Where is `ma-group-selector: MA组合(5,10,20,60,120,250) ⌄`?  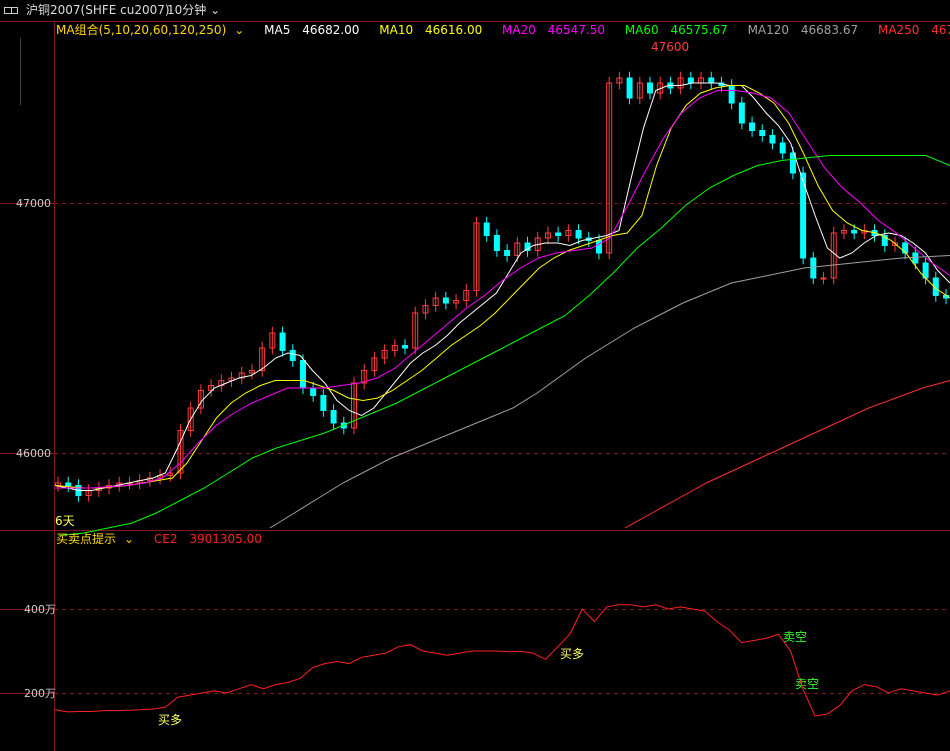 ma-group-selector: MA组合(5,10,20,60,120,250) ⌄ is located at coordinates (154, 30).